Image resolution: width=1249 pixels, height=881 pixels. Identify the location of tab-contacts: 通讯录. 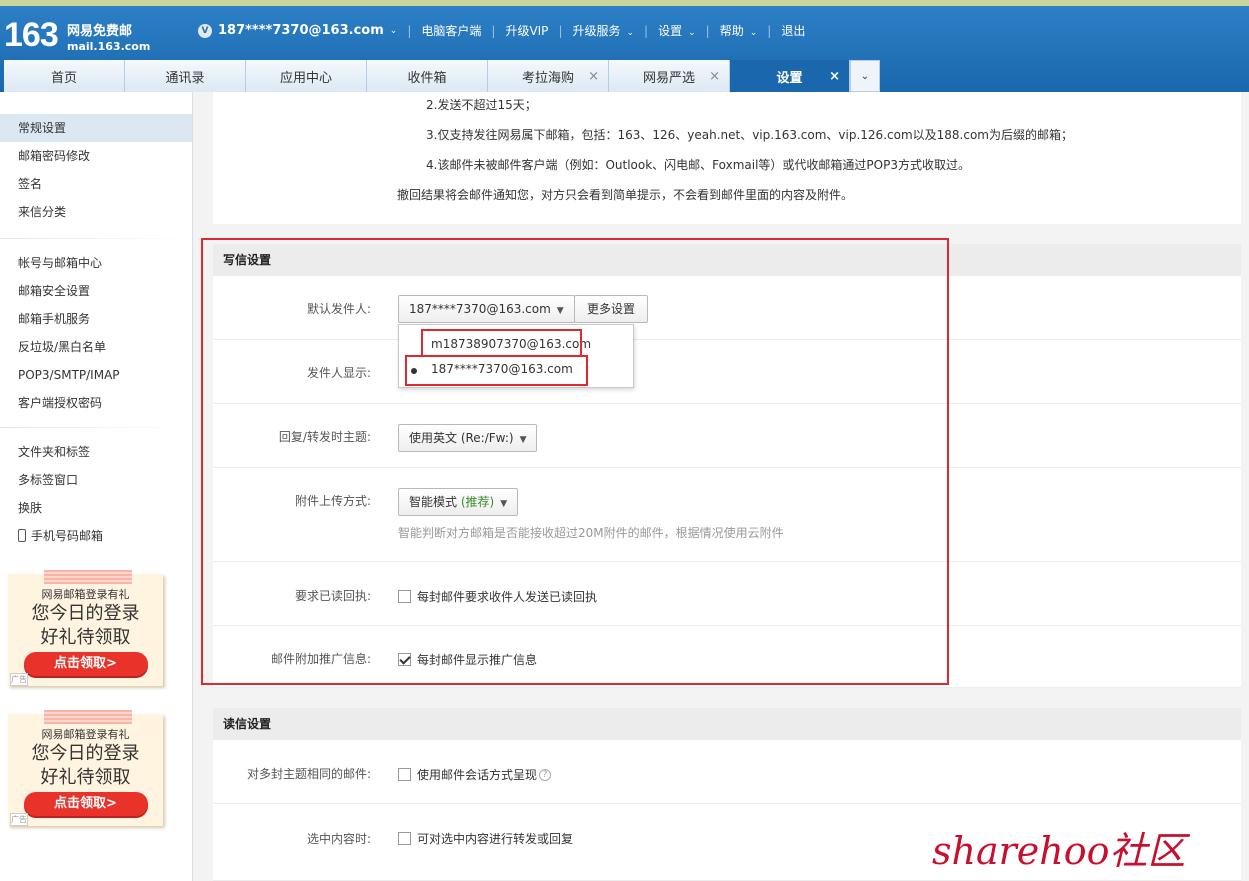
(185, 76).